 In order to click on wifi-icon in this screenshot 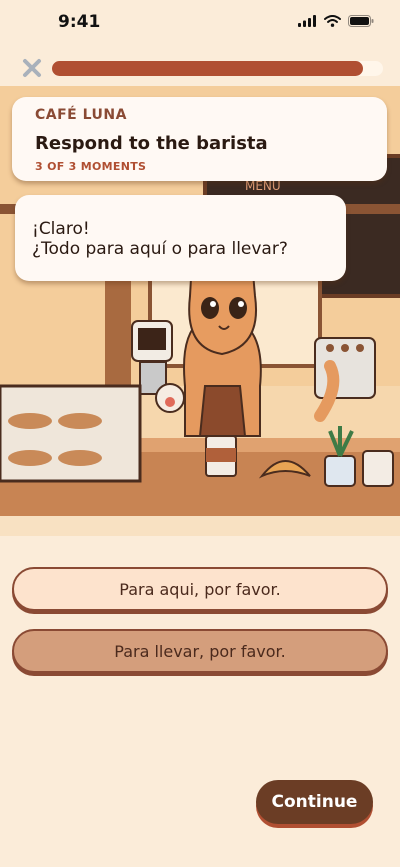, I will do `click(332, 21)`.